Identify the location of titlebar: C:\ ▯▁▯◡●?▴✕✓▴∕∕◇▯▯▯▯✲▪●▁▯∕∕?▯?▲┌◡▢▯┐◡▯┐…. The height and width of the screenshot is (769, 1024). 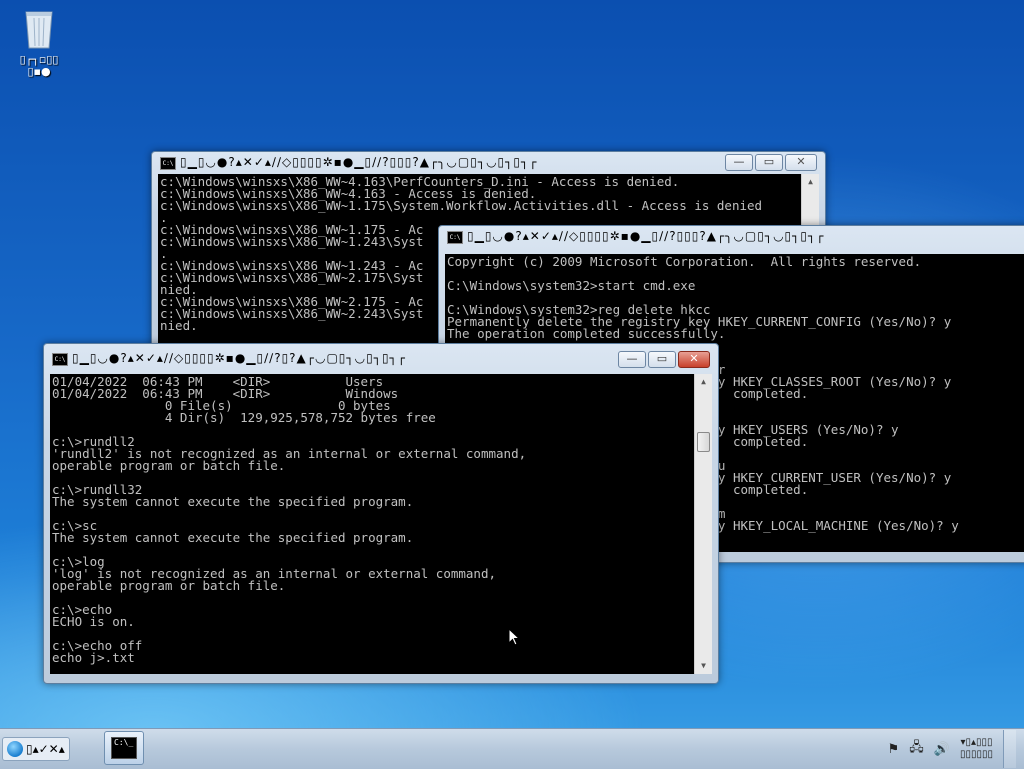
(381, 358).